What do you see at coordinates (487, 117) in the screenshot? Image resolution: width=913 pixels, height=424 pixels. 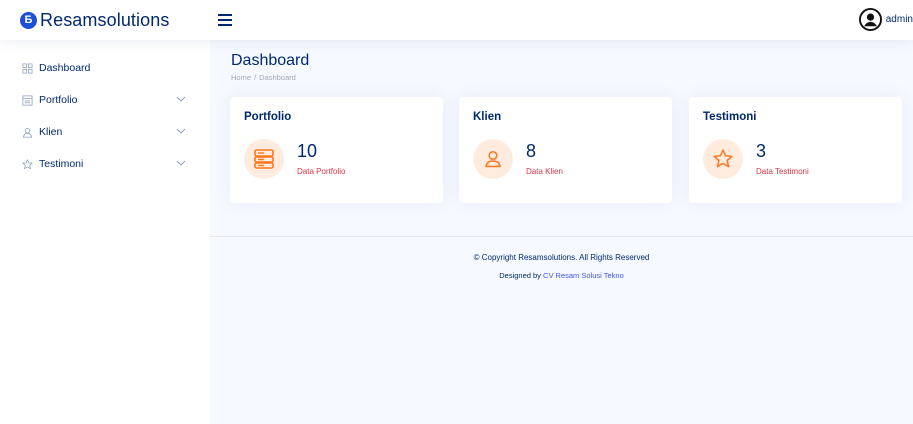 I see `card-title: Klien` at bounding box center [487, 117].